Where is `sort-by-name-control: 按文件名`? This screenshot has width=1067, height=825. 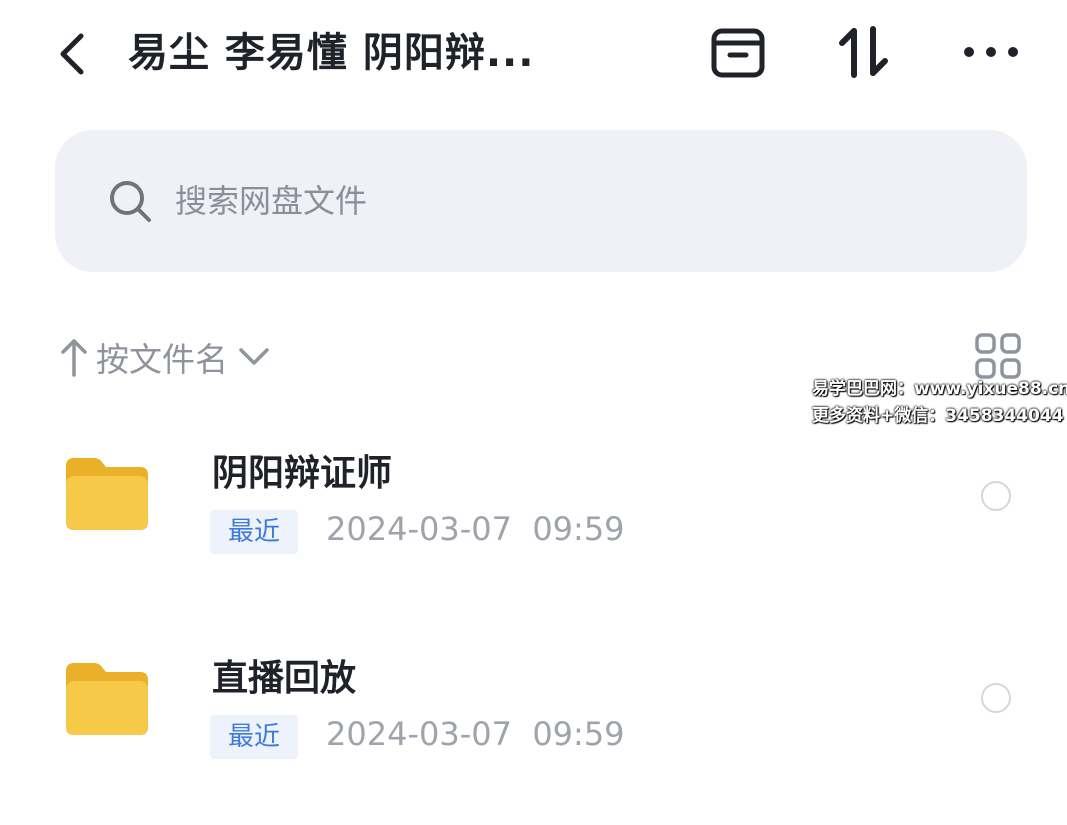 sort-by-name-control: 按文件名 is located at coordinates (165, 357).